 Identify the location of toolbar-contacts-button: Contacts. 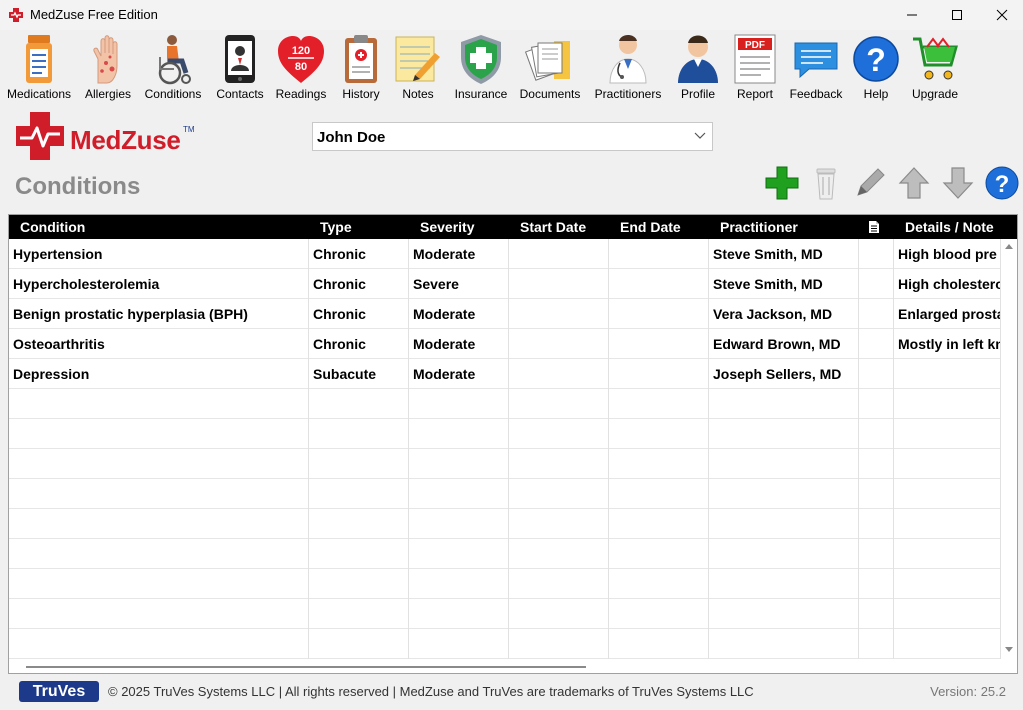
(240, 68).